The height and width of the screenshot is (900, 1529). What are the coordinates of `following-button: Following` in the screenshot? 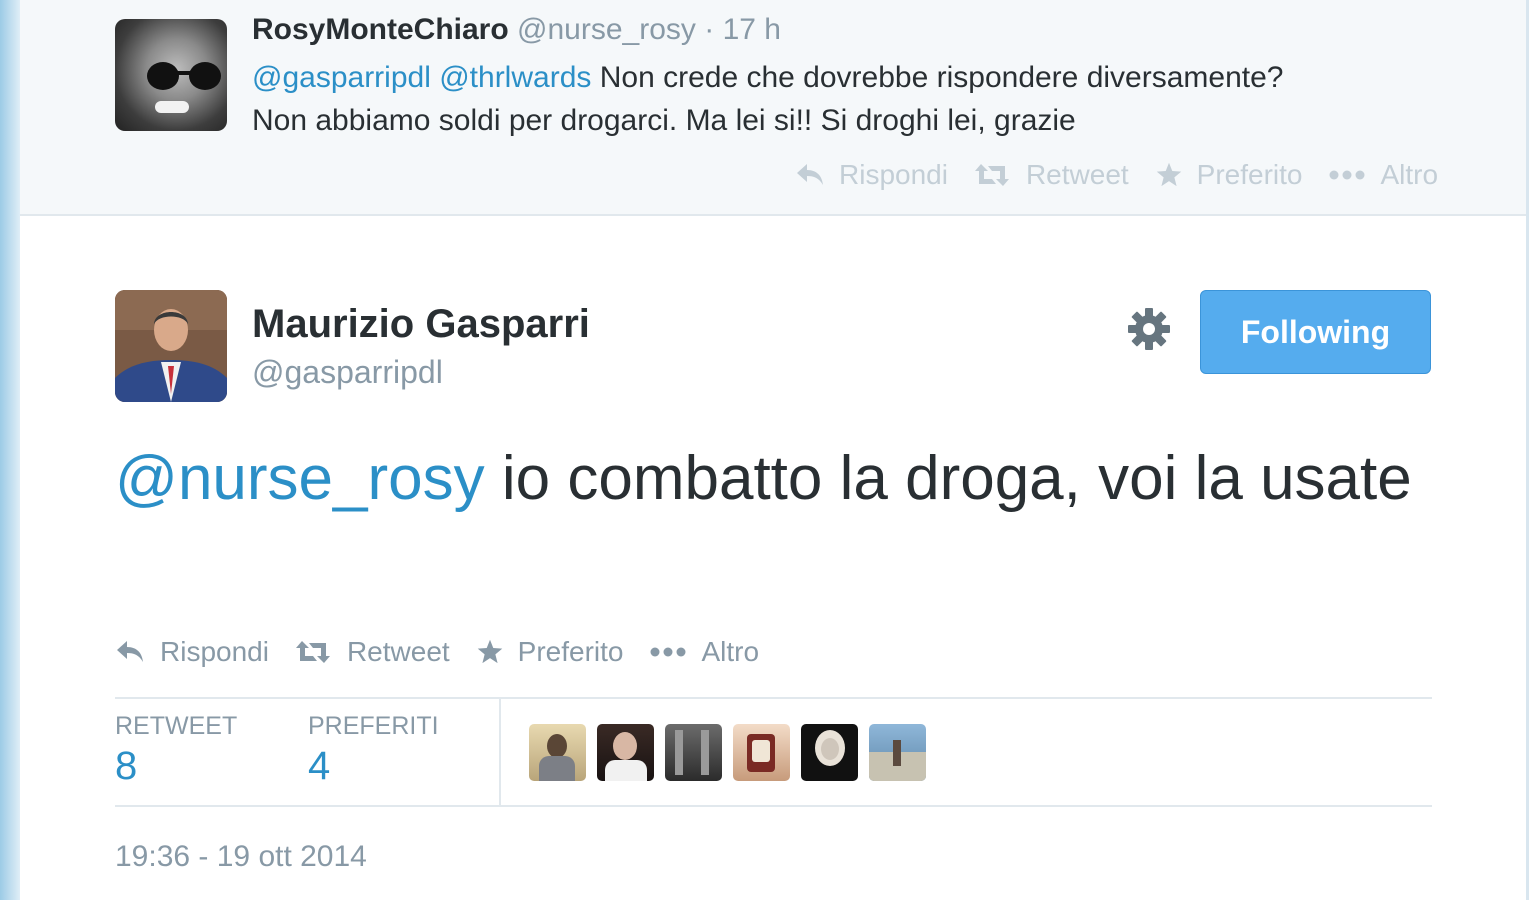 It's located at (1315, 332).